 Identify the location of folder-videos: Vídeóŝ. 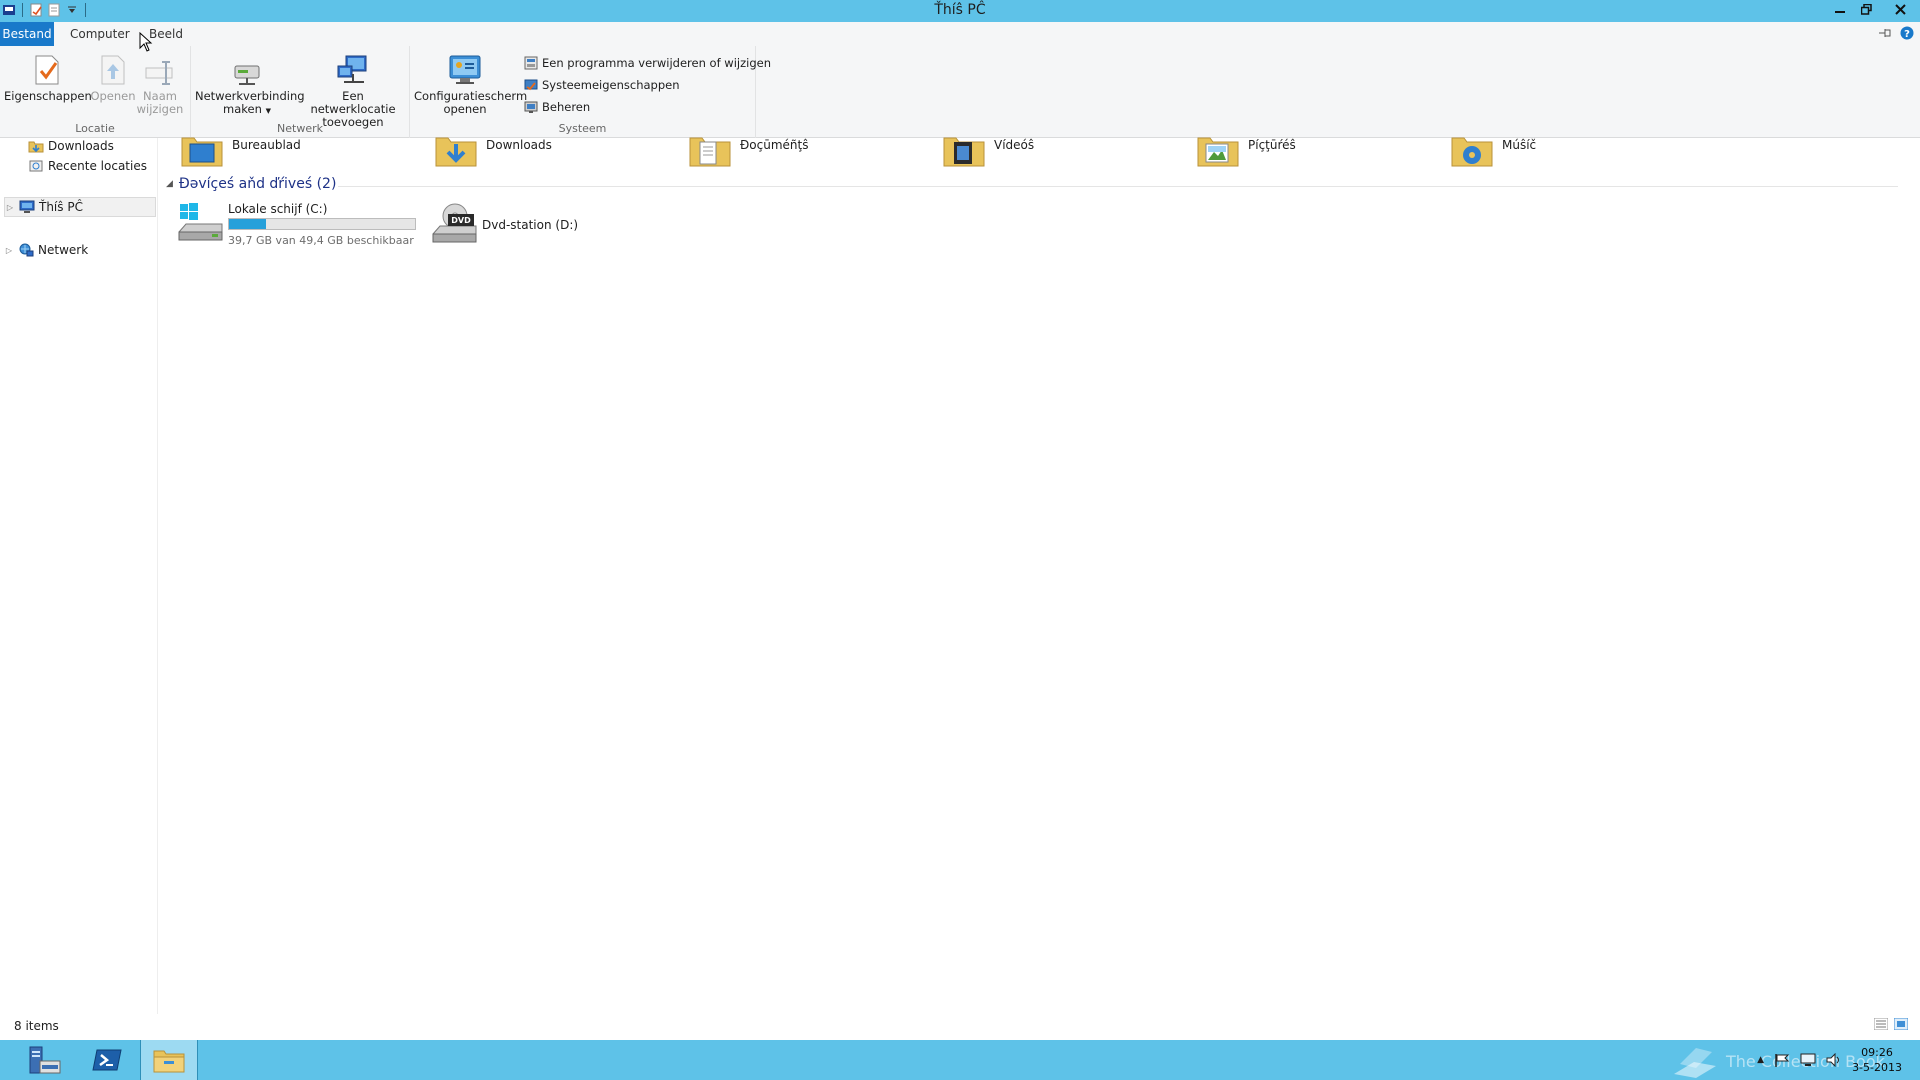
(1062, 153).